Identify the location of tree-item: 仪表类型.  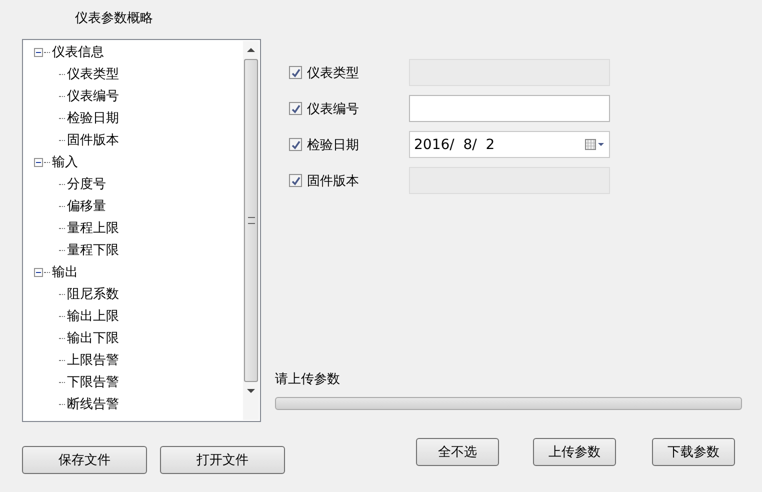
(93, 74).